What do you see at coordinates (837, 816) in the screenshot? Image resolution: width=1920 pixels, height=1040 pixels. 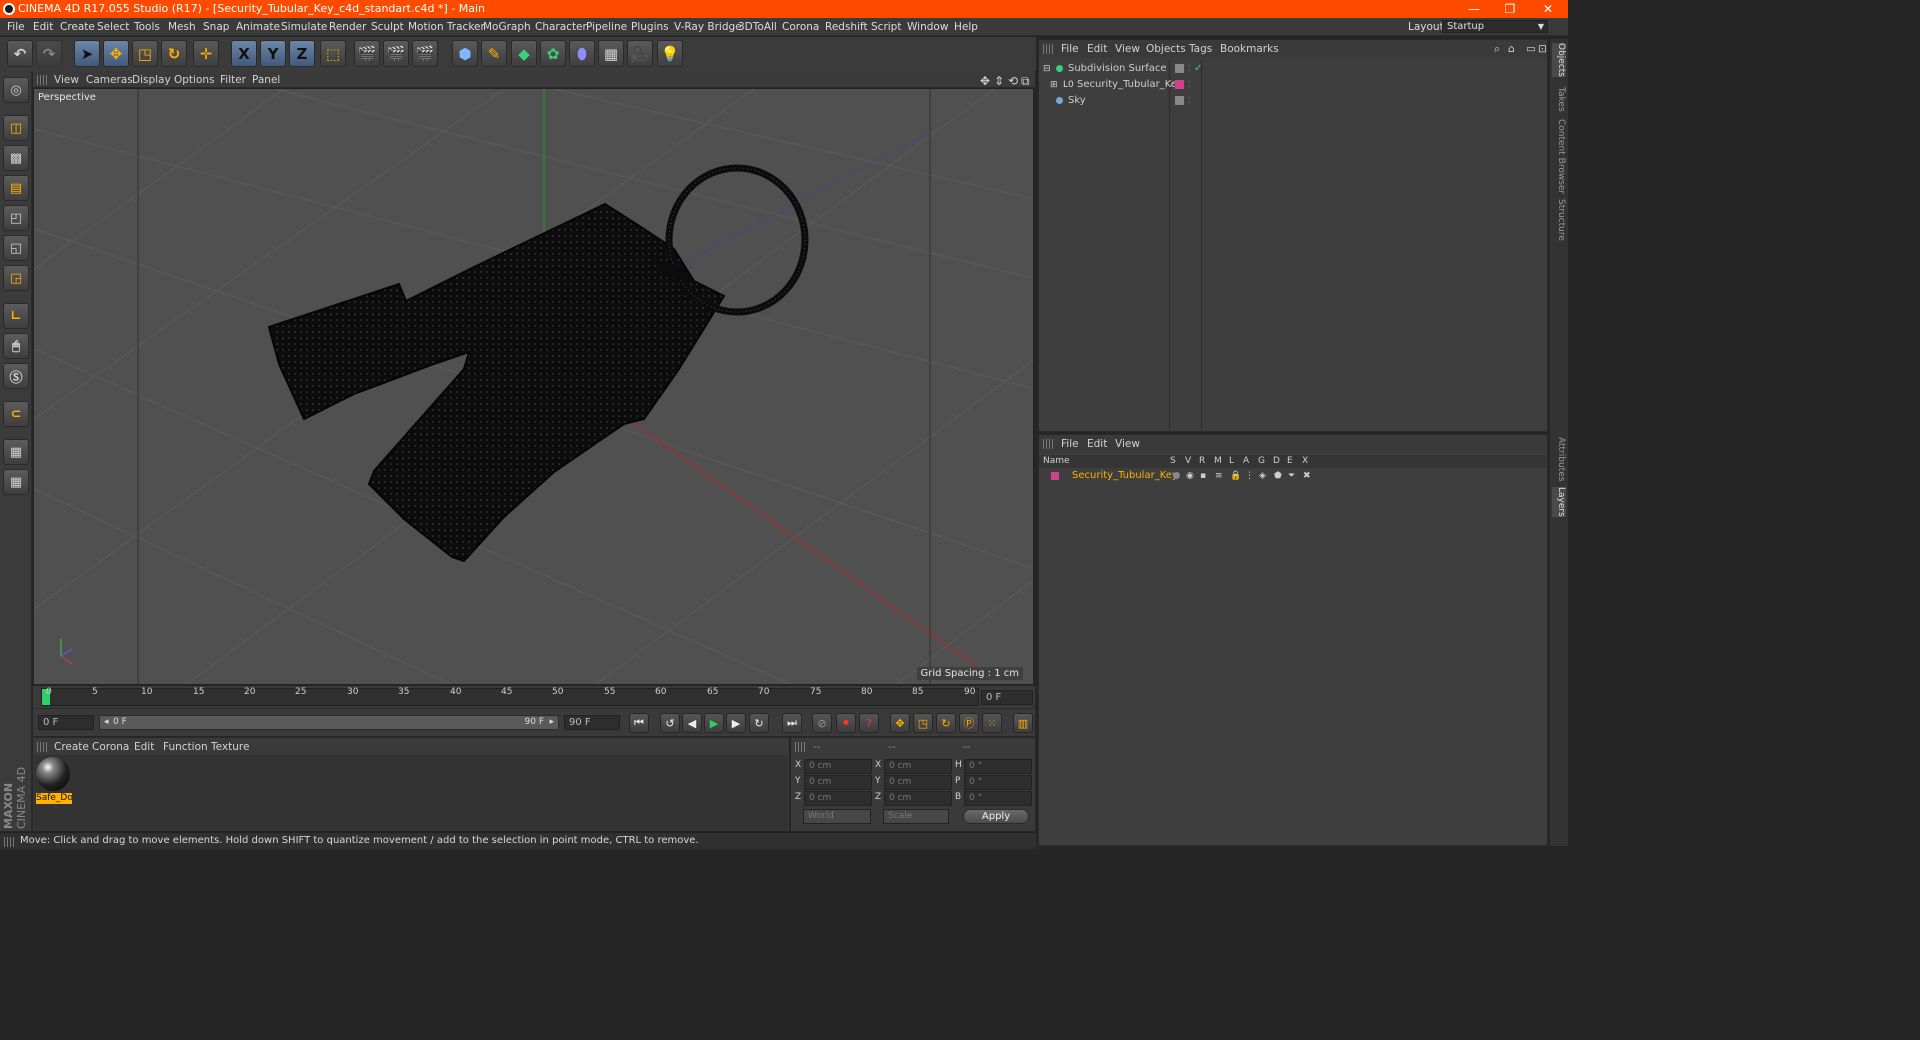 I see `coordinate-space-select: World` at bounding box center [837, 816].